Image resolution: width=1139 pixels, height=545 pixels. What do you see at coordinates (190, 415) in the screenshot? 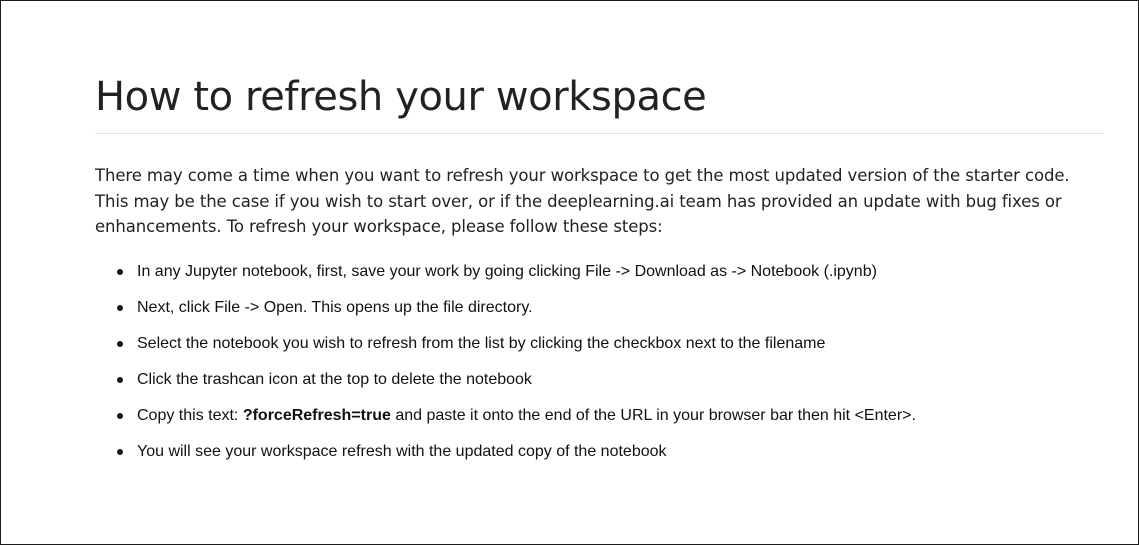
I see `step-text-prefix: Copy this text:` at bounding box center [190, 415].